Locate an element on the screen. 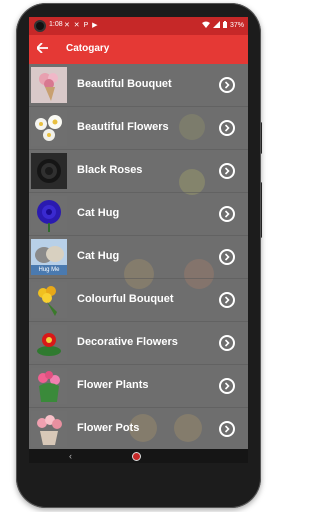  yellow-bouquet-icon is located at coordinates (49, 300).